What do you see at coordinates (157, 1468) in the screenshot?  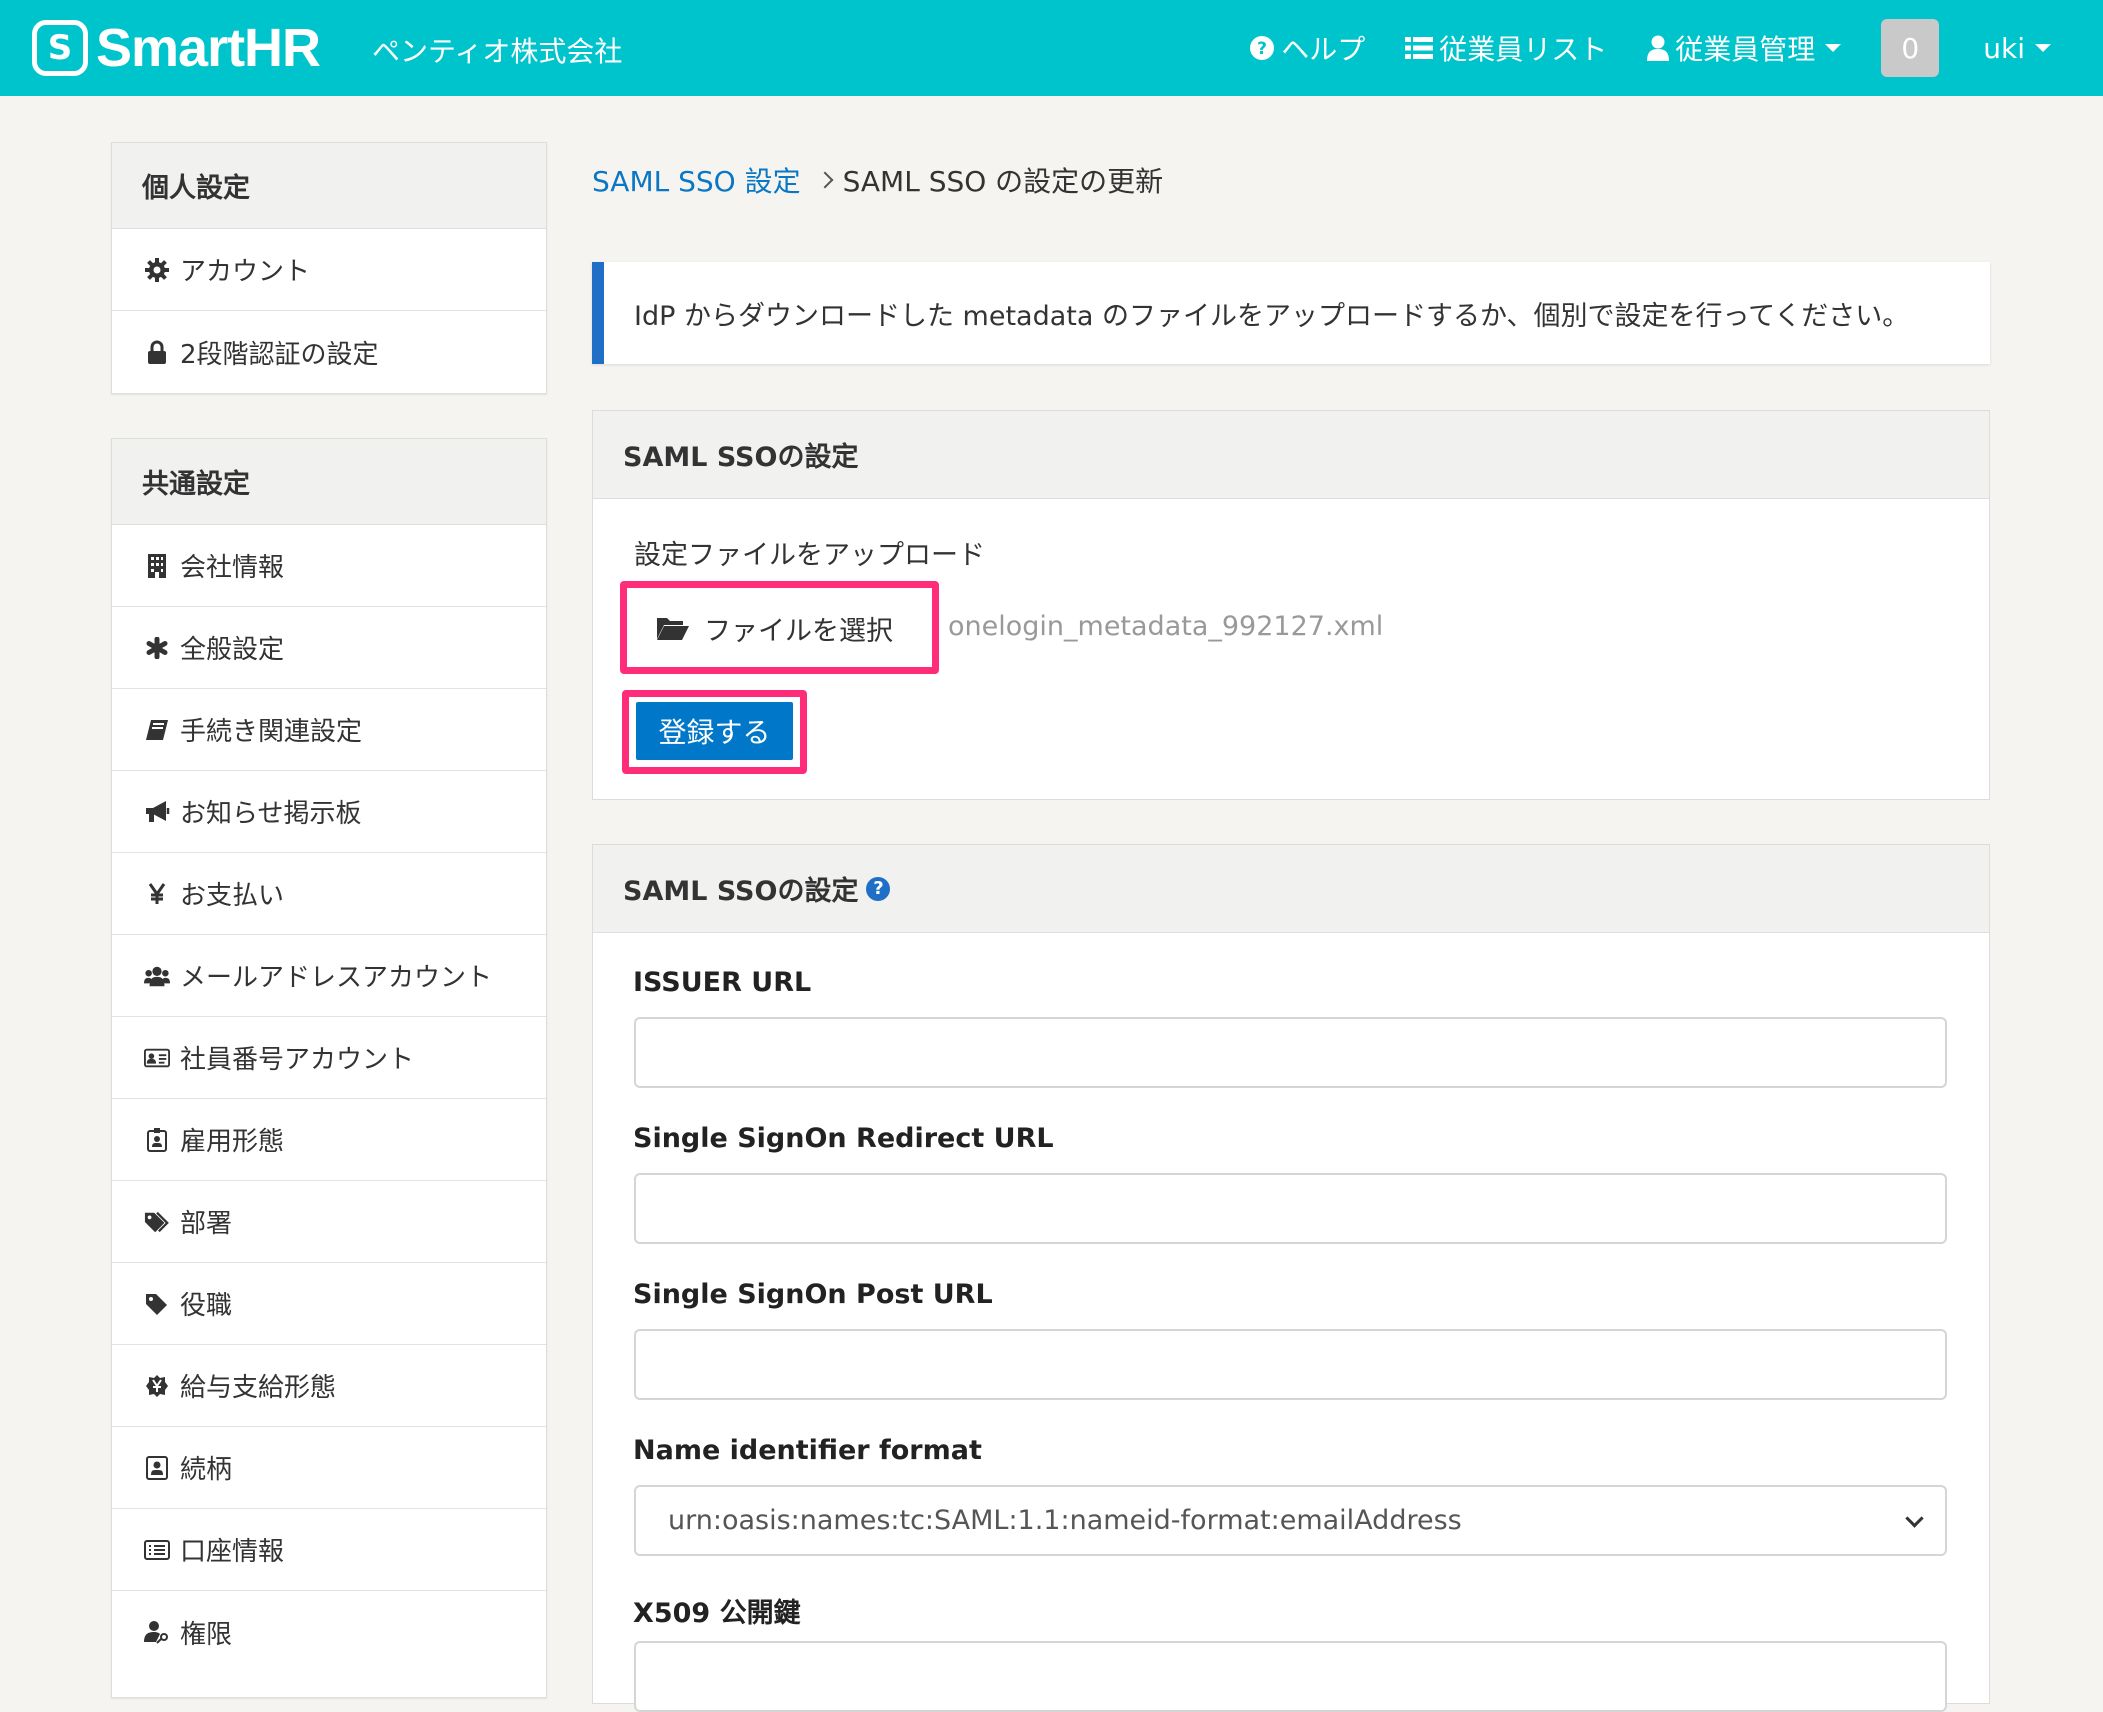 I see `portrait-icon` at bounding box center [157, 1468].